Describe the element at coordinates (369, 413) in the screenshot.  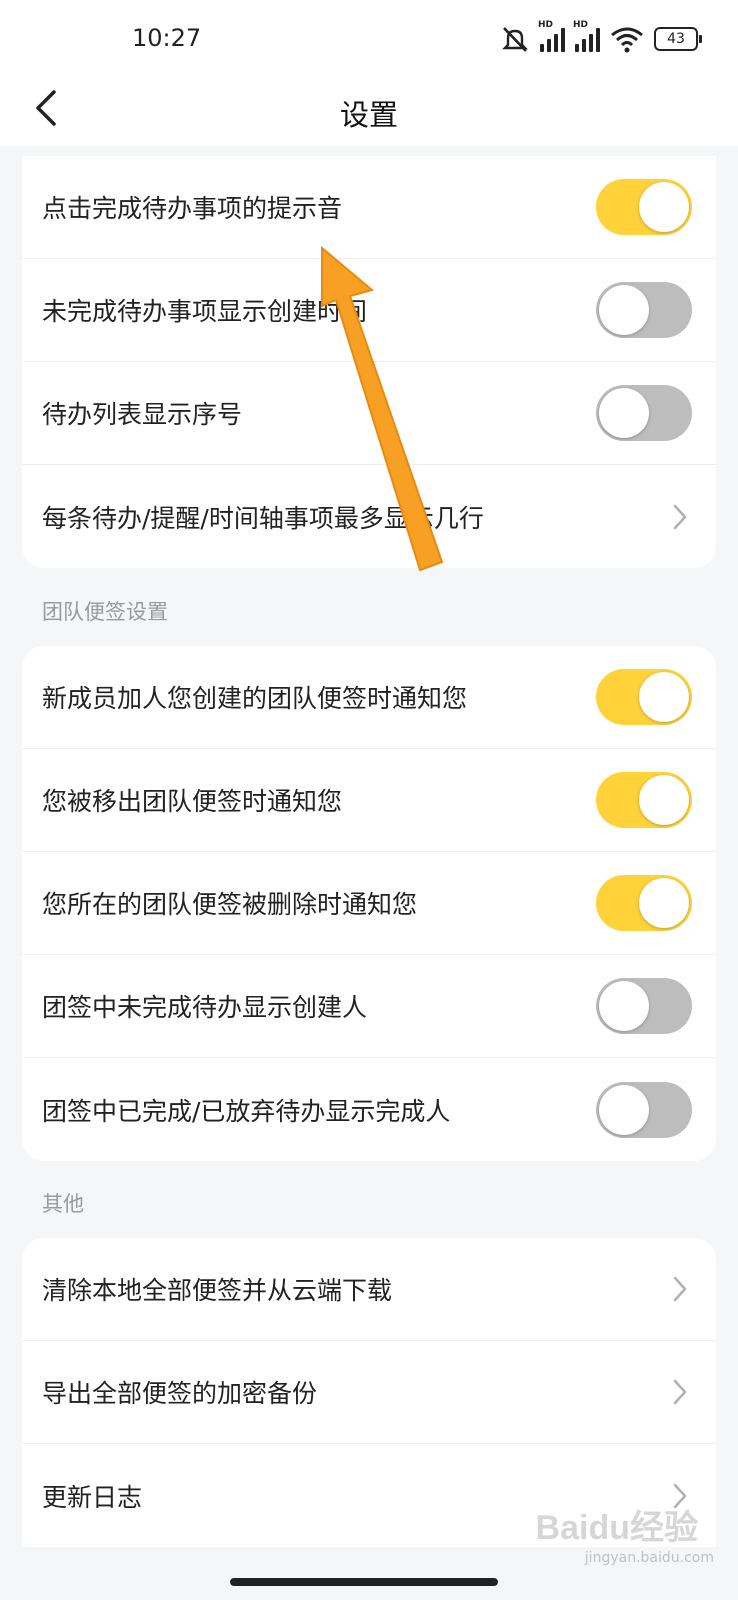
I see `todo-row-2: 待办列表显示序号` at that location.